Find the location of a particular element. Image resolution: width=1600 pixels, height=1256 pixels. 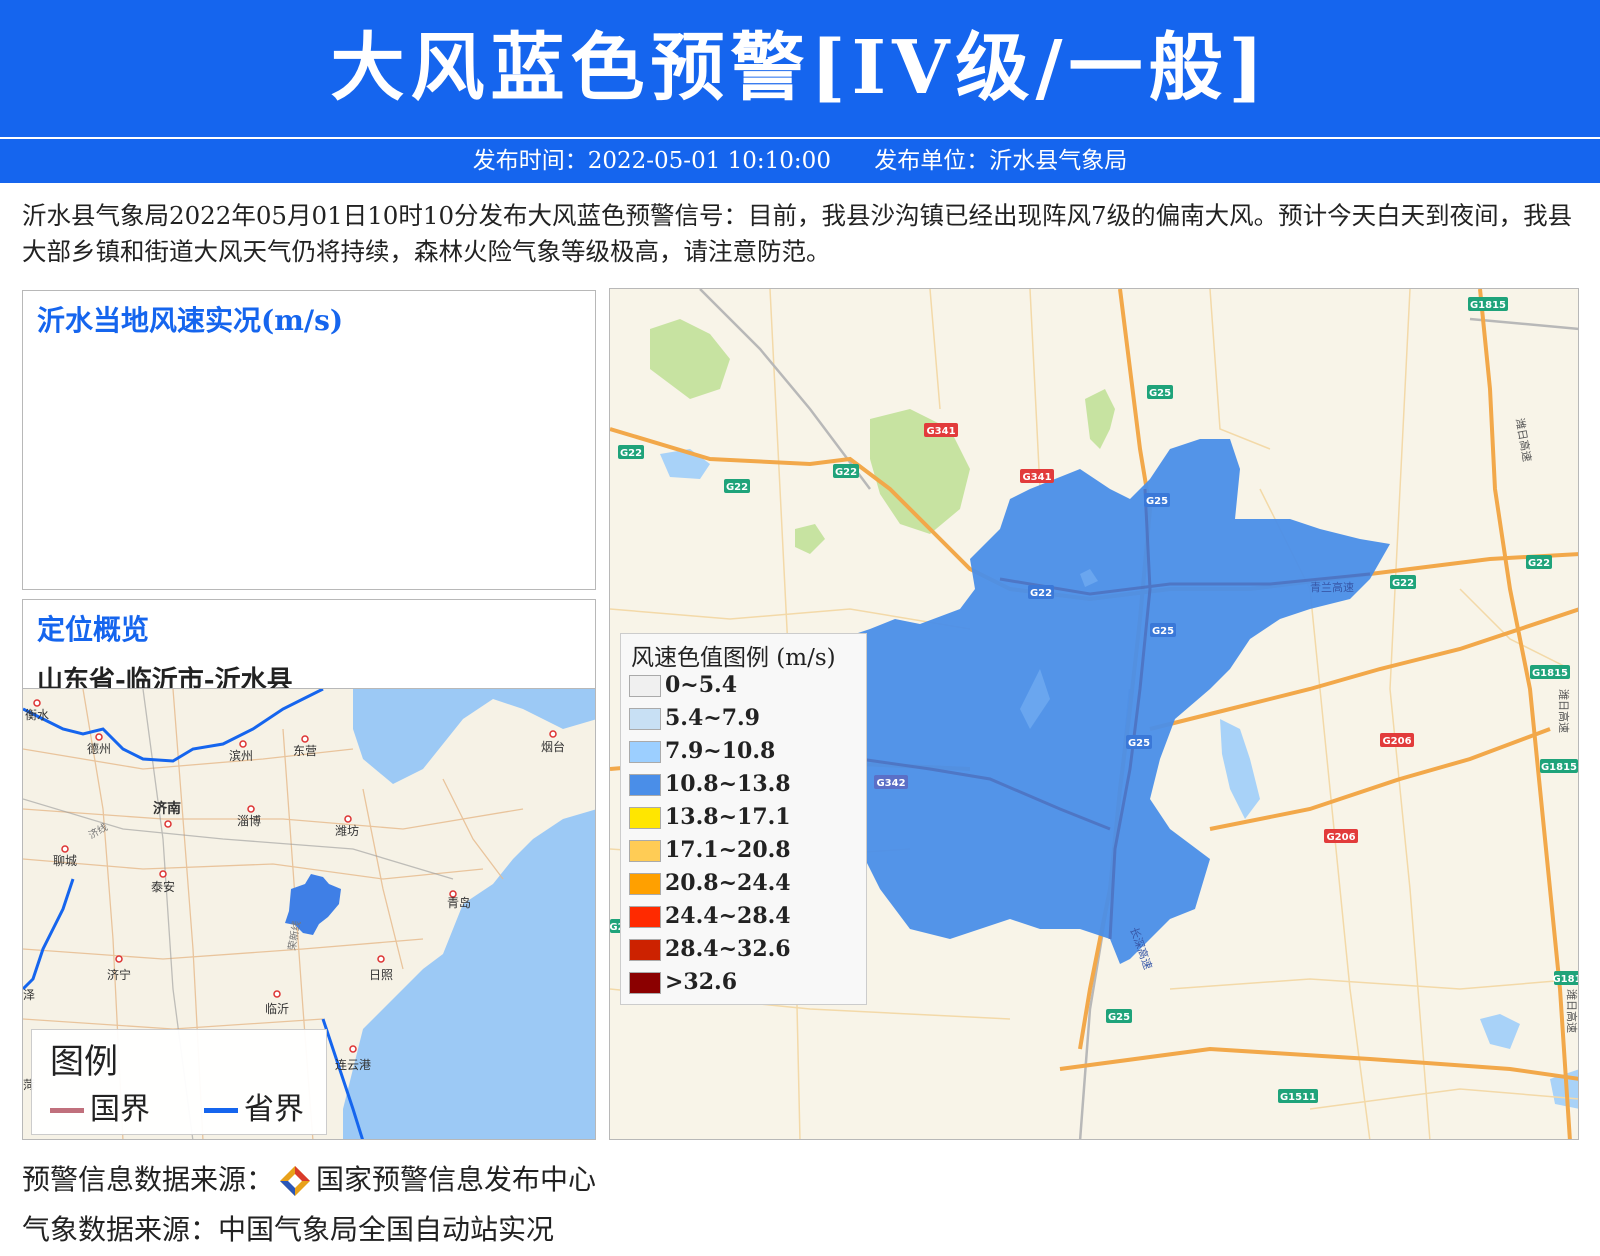

city-label: 聊城 is located at coordinates (65, 861).